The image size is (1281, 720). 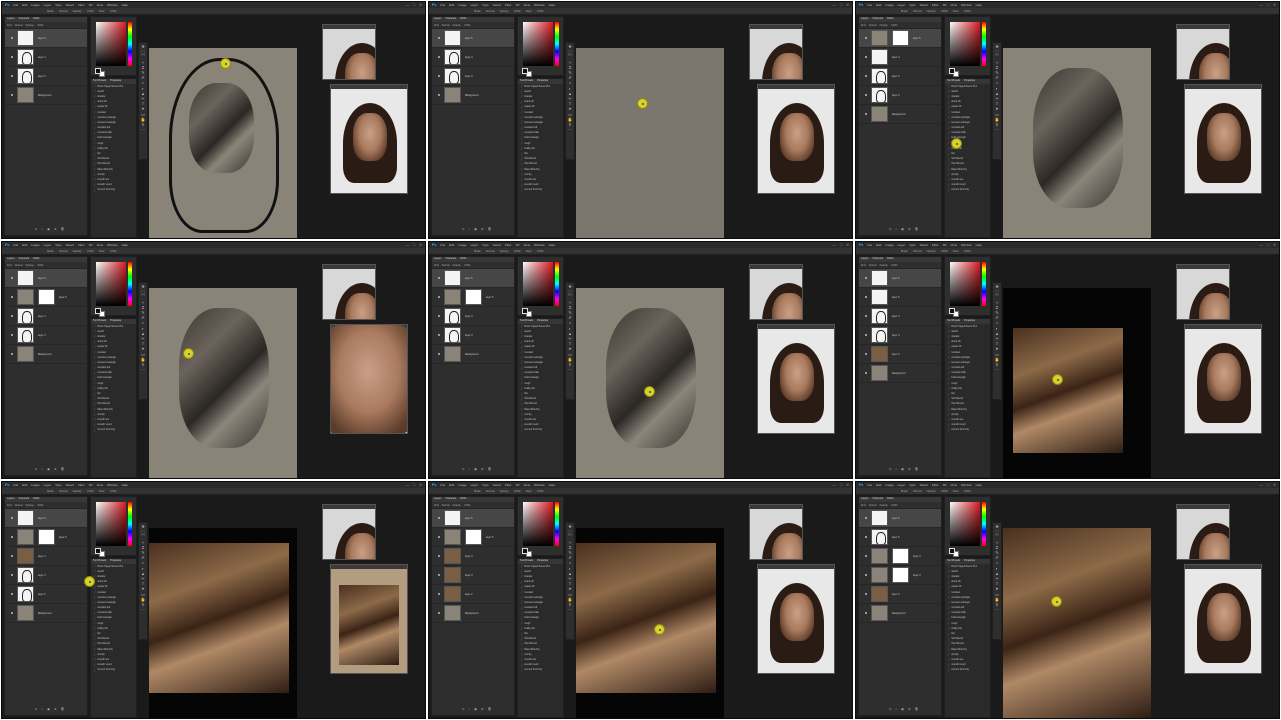 What do you see at coordinates (451, 245) in the screenshot?
I see `menu-item-edit: Edit` at bounding box center [451, 245].